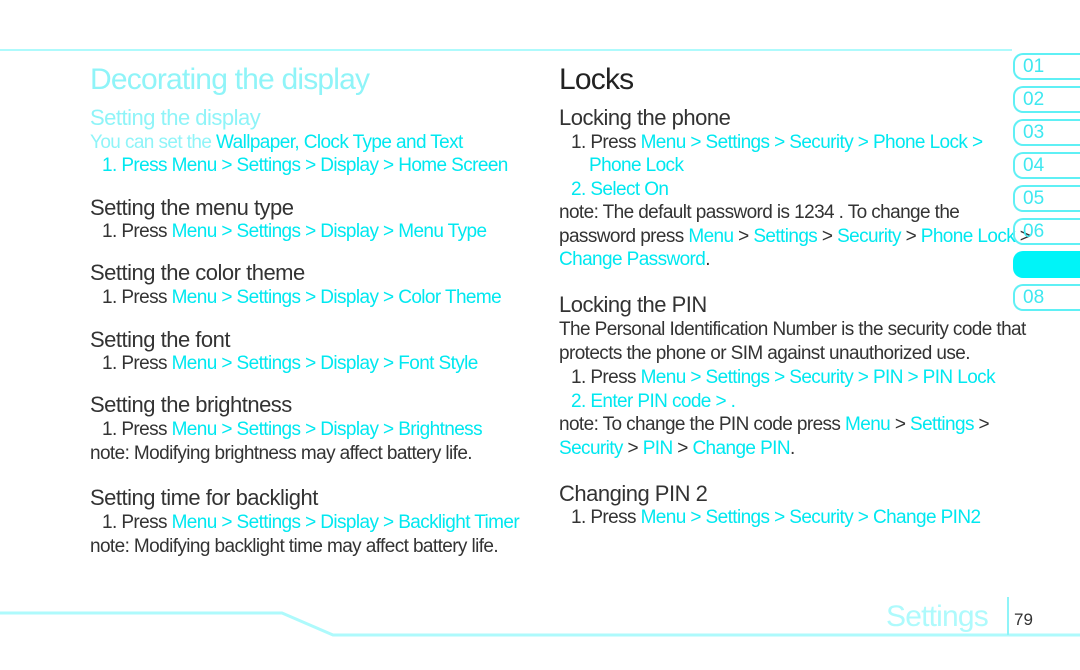  I want to click on section-heading: Locking the PIN, so click(633, 305).